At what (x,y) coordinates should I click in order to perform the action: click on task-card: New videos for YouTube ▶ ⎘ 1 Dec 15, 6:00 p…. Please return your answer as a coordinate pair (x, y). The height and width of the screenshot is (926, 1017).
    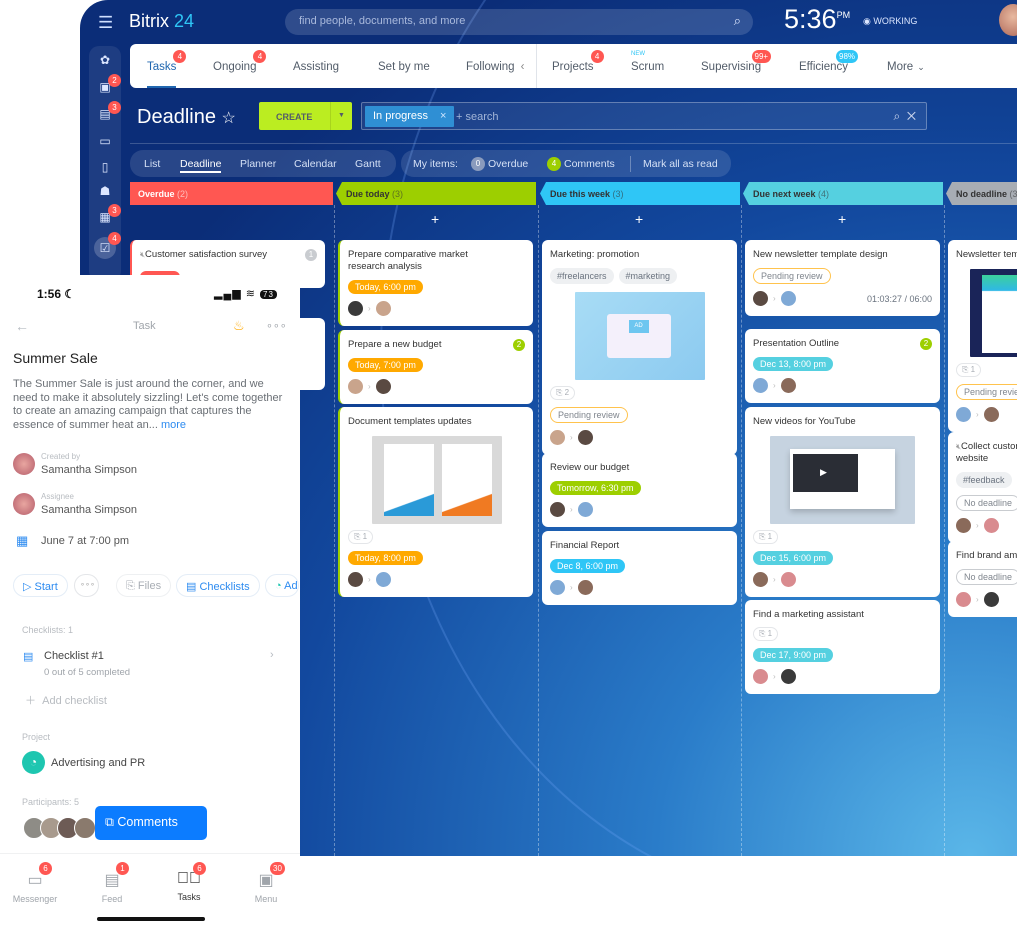
    Looking at the image, I should click on (842, 502).